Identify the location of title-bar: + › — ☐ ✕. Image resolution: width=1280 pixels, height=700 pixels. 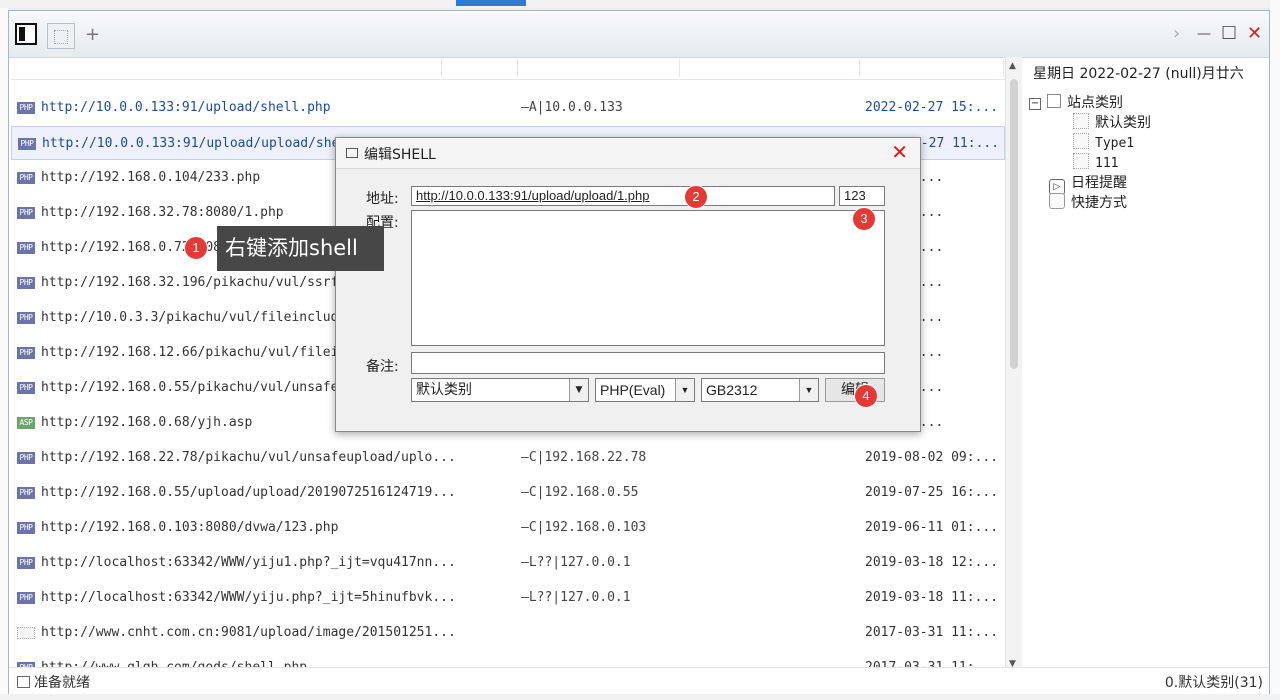
(639, 34).